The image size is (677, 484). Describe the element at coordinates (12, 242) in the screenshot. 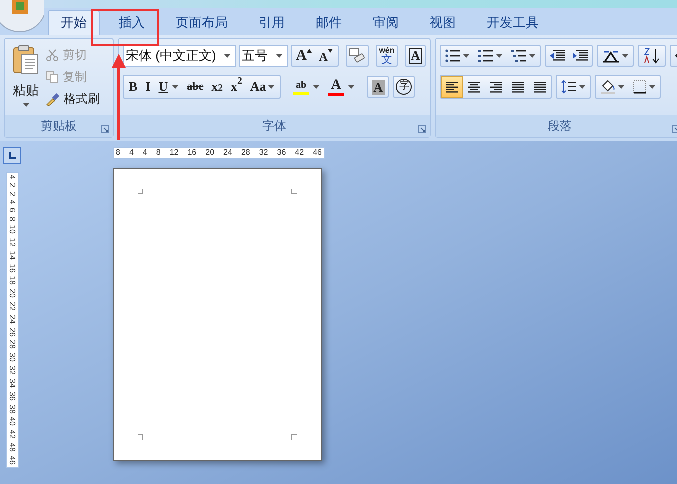

I see `ruler-number: 12` at that location.